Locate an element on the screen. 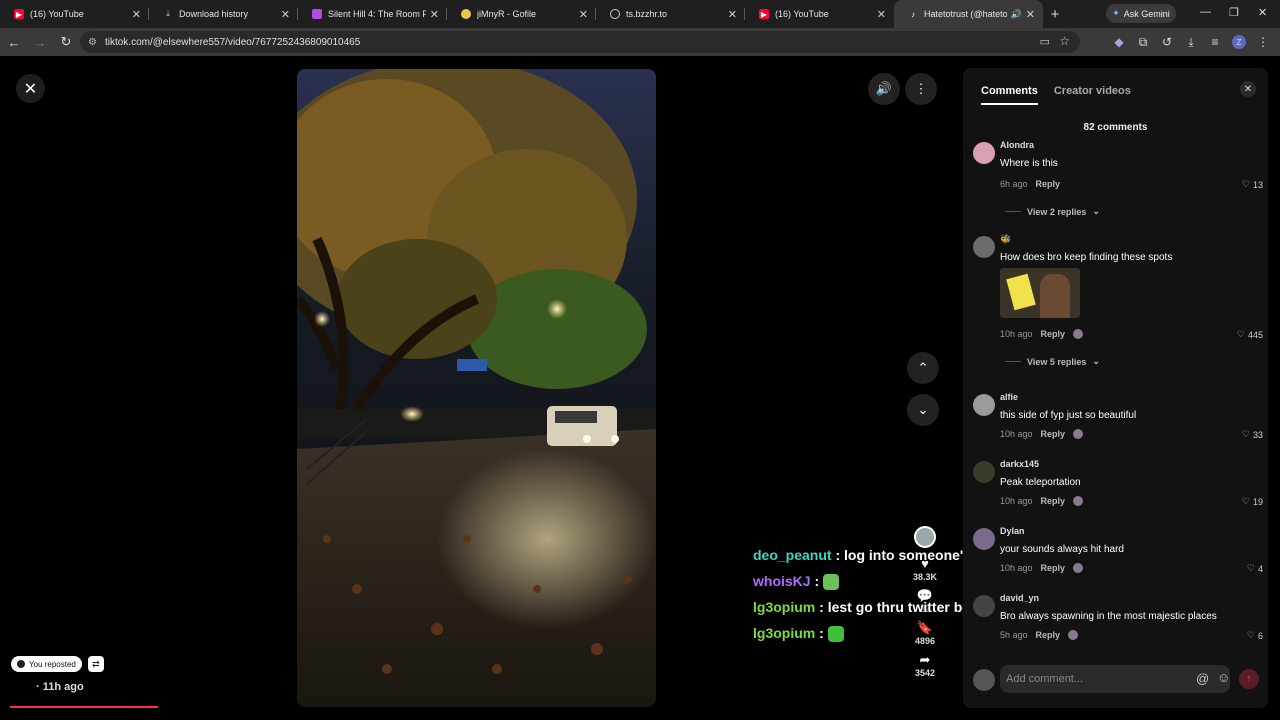 Image resolution: width=1280 pixels, height=720 pixels. panel-tabs: Comments Creator videos is located at coordinates (1056, 95).